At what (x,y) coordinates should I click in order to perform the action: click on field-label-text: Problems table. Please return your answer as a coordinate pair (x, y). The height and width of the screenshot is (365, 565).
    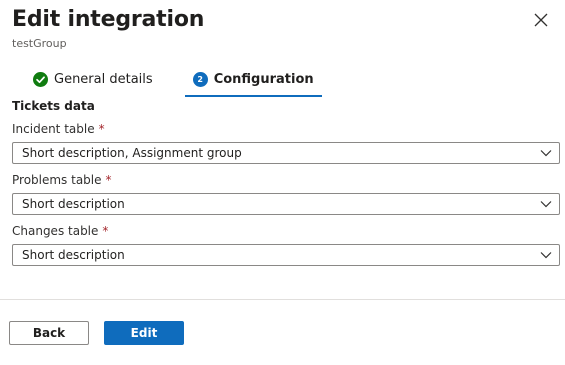
    Looking at the image, I should click on (57, 180).